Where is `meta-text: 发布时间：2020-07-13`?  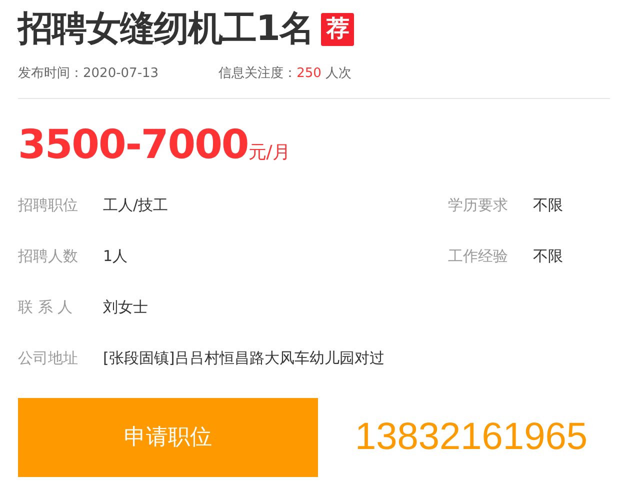 meta-text: 发布时间：2020-07-13 is located at coordinates (88, 74).